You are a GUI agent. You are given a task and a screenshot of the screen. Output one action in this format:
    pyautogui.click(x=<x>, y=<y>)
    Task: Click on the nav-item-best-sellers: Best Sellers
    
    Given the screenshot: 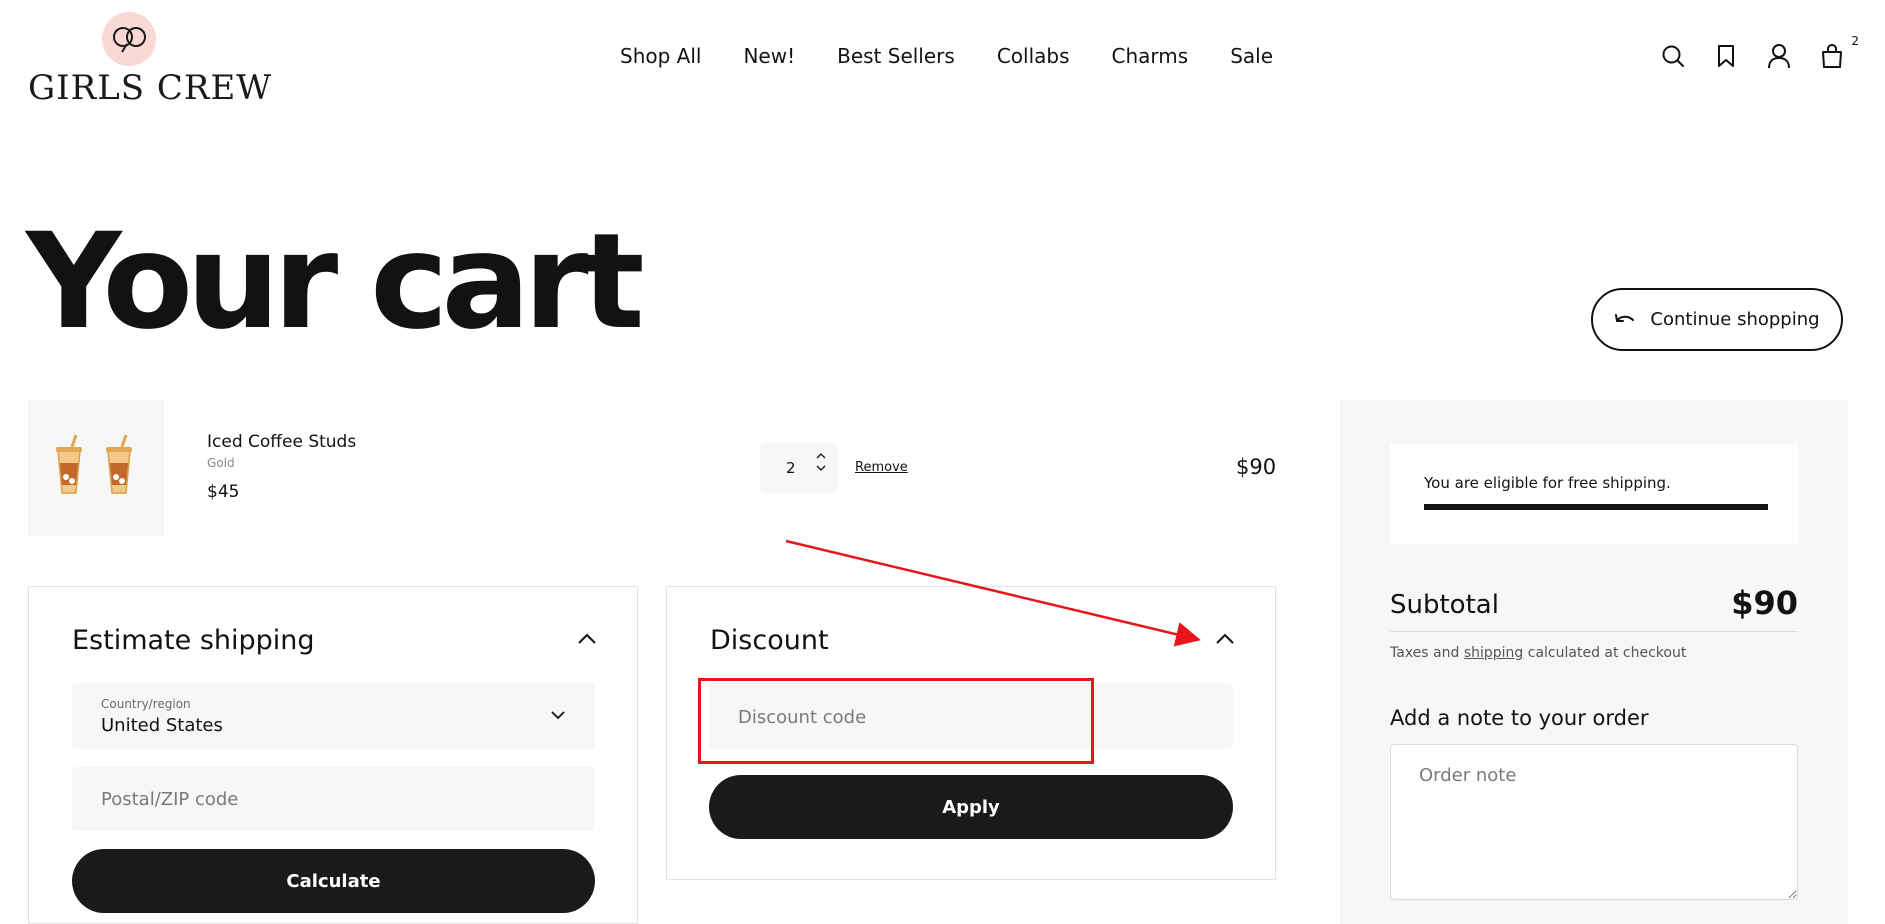 What is the action you would take?
    pyautogui.click(x=896, y=56)
    